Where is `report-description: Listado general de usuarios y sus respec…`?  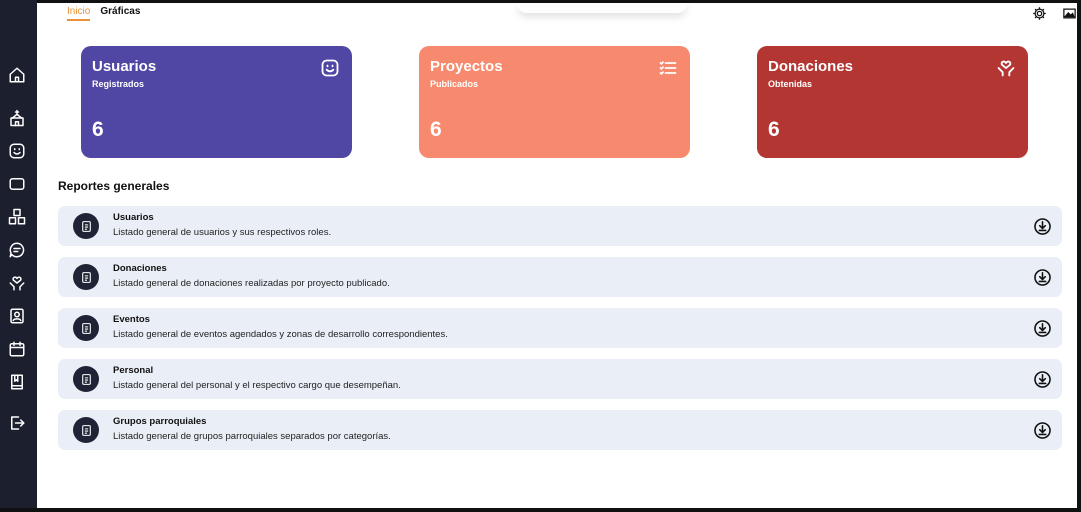
report-description: Listado general de usuarios y sus respec… is located at coordinates (222, 232).